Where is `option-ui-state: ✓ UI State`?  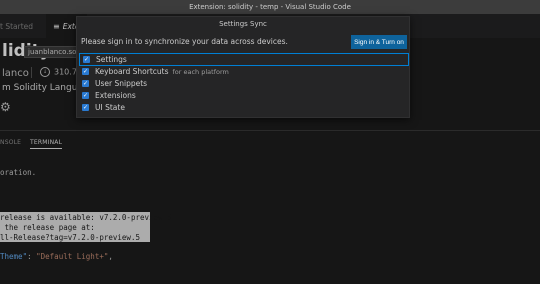
option-ui-state: ✓ UI State is located at coordinates (244, 107).